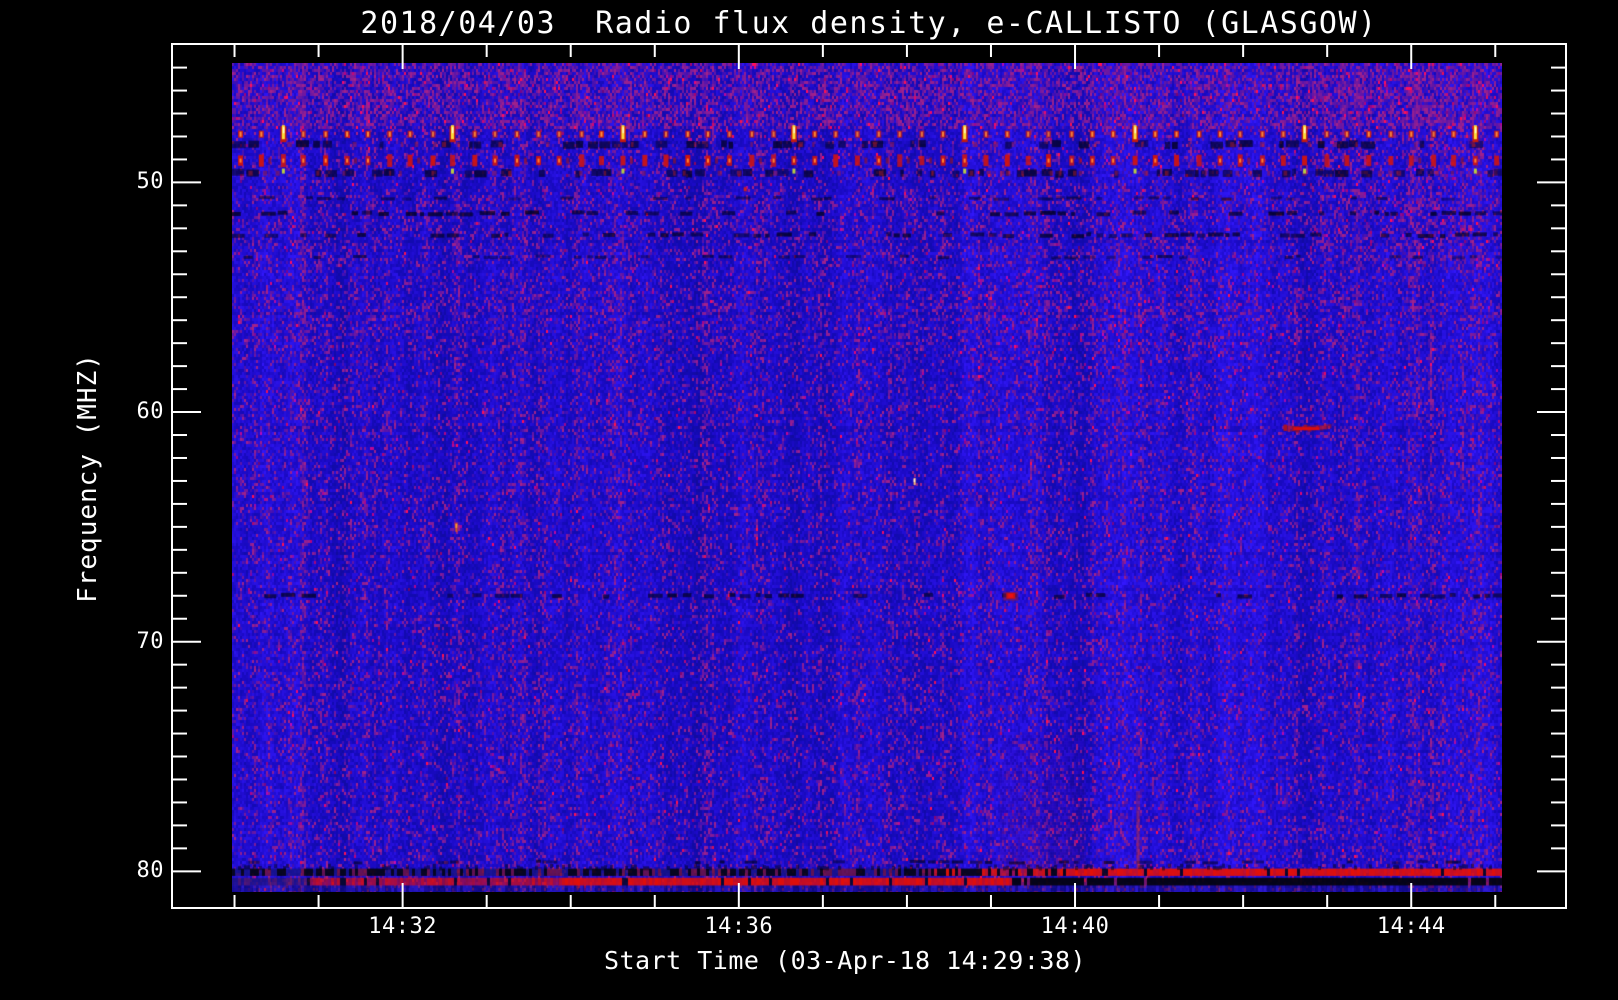 The width and height of the screenshot is (1618, 1000). What do you see at coordinates (739, 926) in the screenshot?
I see `x-tick-label: 14:36` at bounding box center [739, 926].